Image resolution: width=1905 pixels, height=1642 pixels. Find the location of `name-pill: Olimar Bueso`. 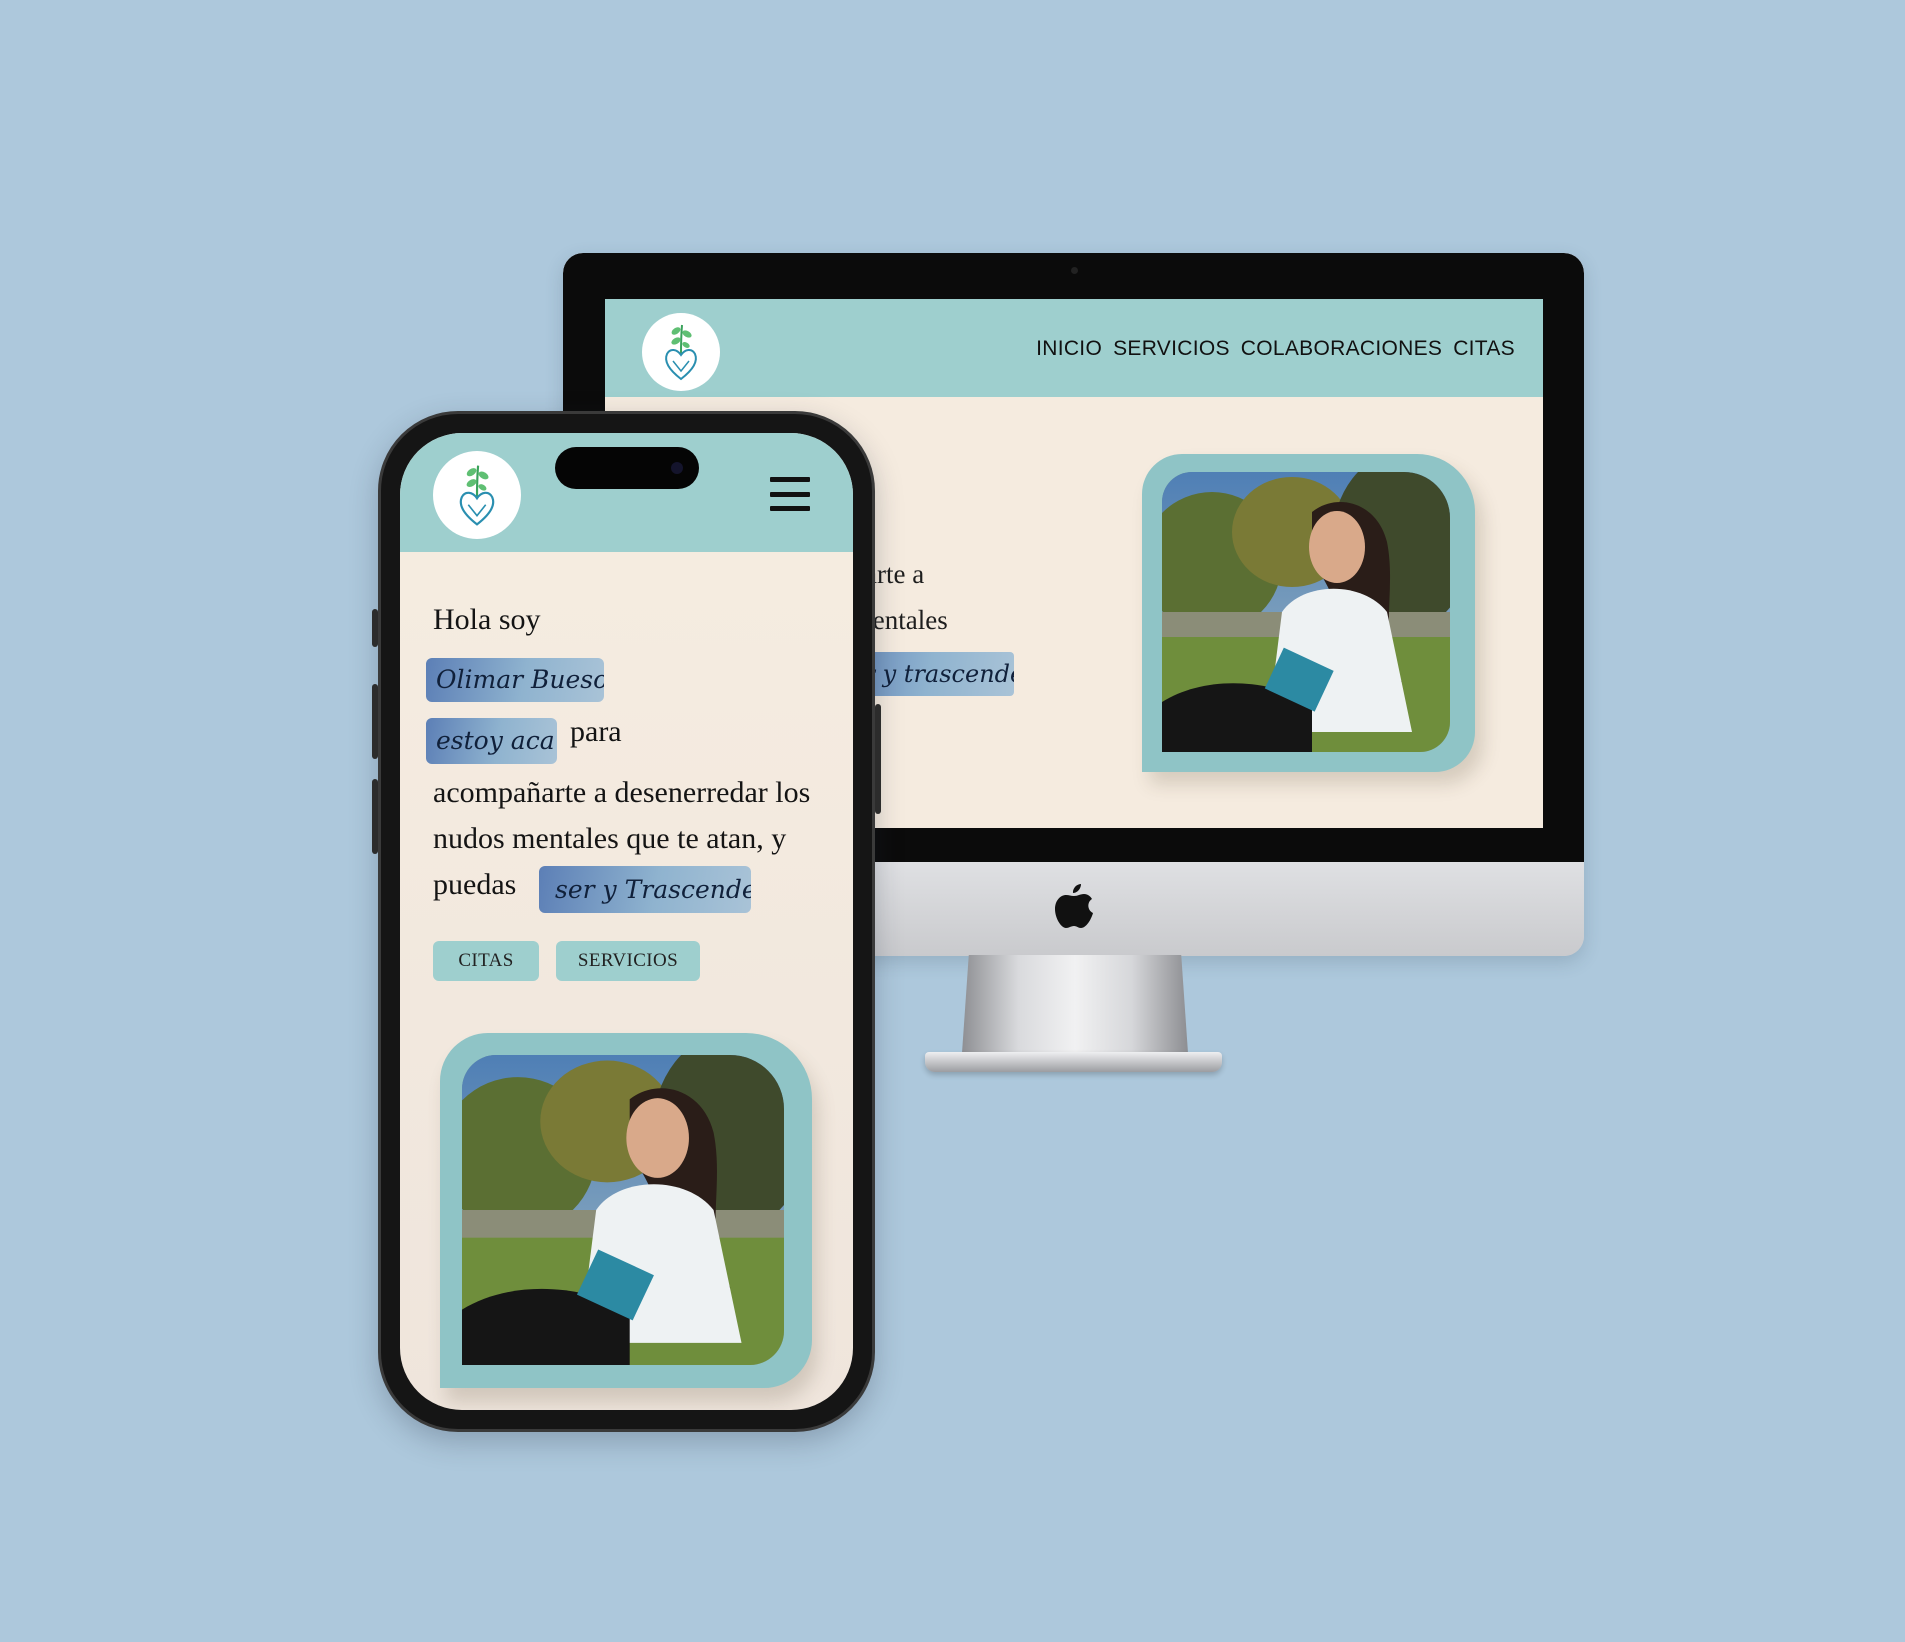

name-pill: Olimar Bueso is located at coordinates (515, 680).